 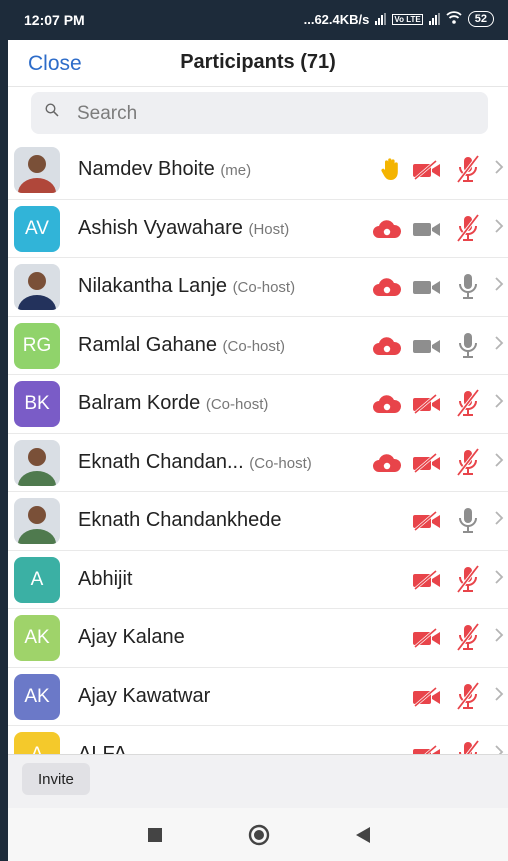 I want to click on android-nav-bar, so click(x=258, y=834).